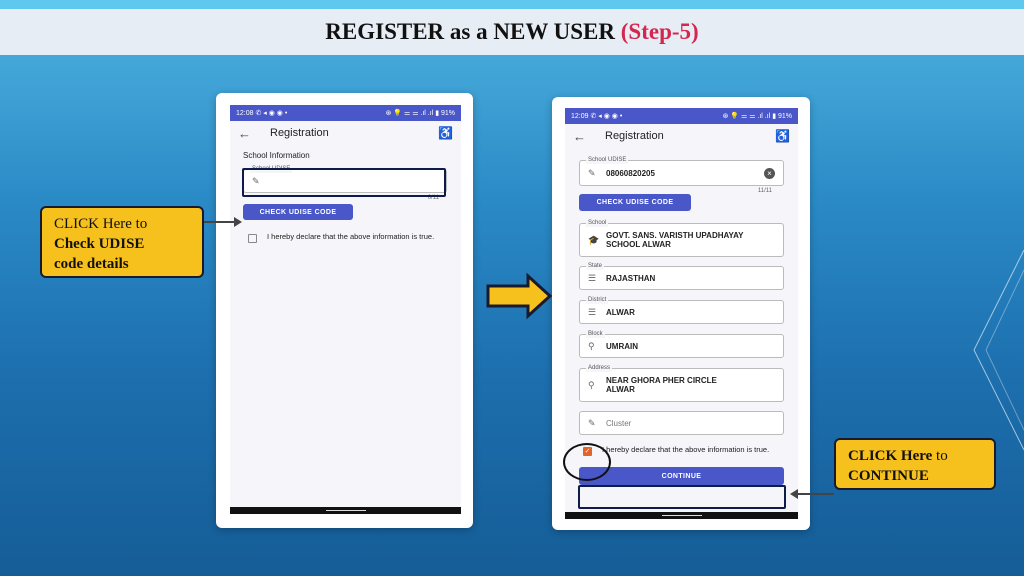  What do you see at coordinates (607, 160) in the screenshot?
I see `field-label: School UDISE` at bounding box center [607, 160].